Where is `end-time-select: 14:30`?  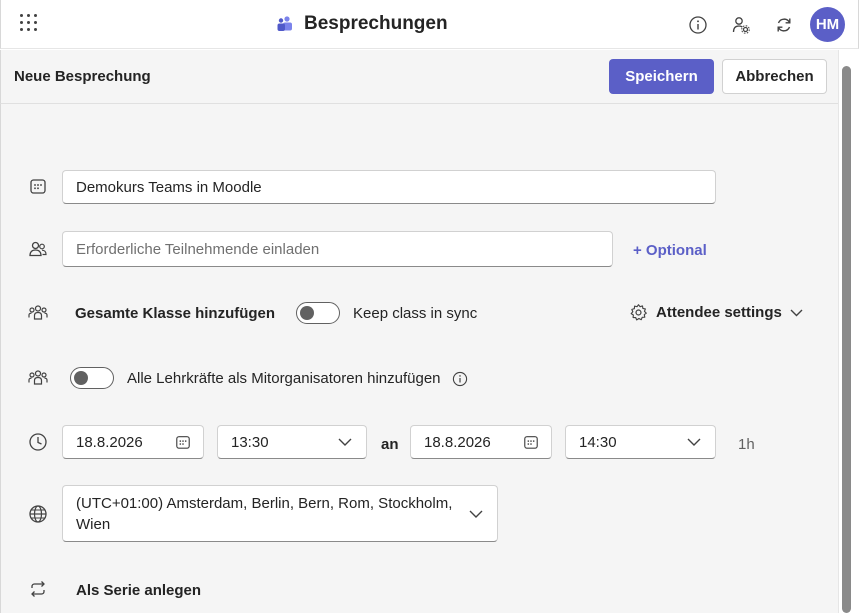 end-time-select: 14:30 is located at coordinates (640, 442).